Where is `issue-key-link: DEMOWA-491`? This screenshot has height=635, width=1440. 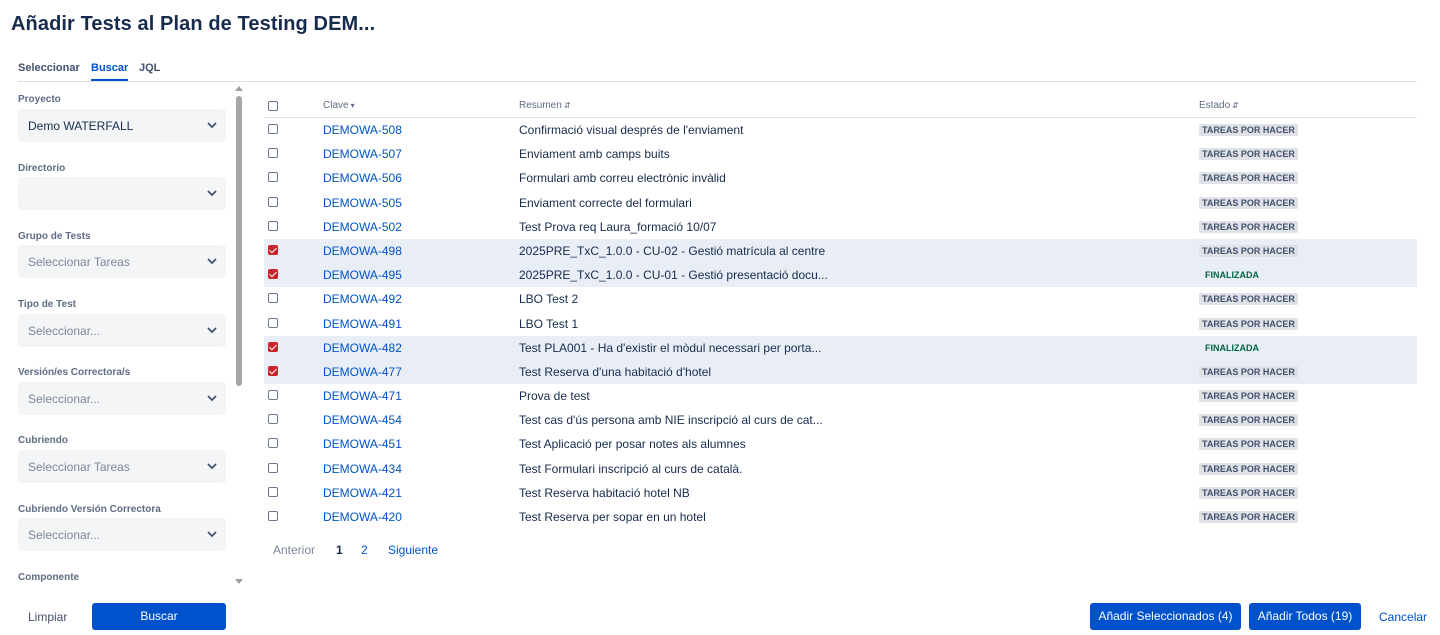 issue-key-link: DEMOWA-491 is located at coordinates (362, 324).